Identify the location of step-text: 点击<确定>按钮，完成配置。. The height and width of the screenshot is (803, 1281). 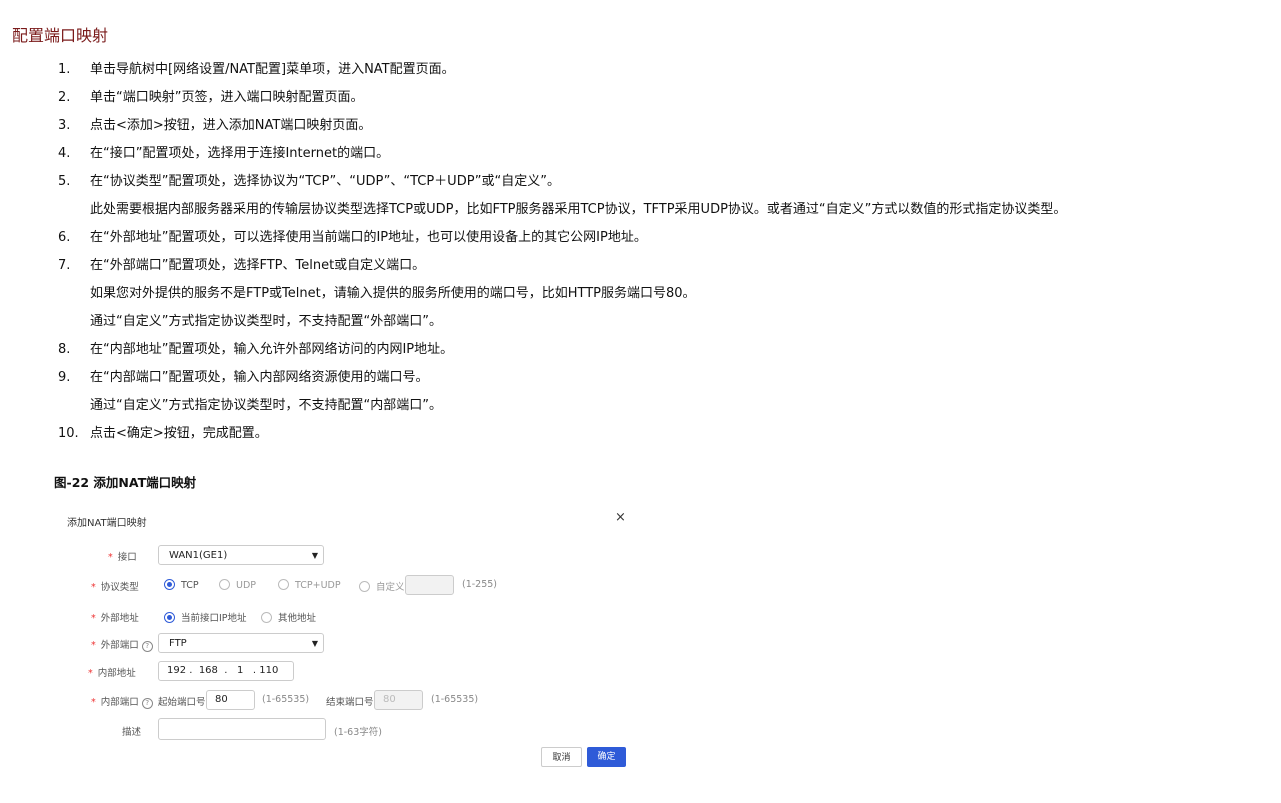
(179, 433).